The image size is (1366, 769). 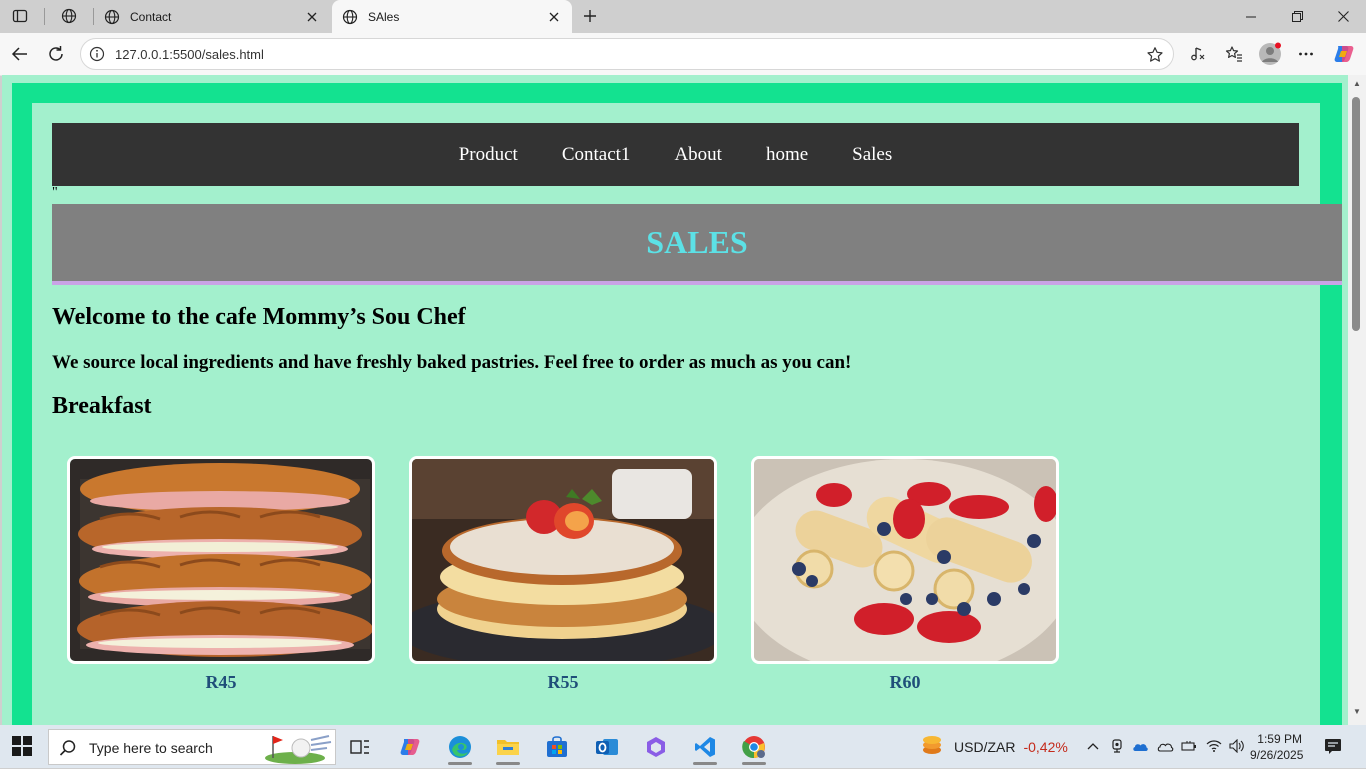 I want to click on taskbar-search: Type here to search, so click(x=192, y=747).